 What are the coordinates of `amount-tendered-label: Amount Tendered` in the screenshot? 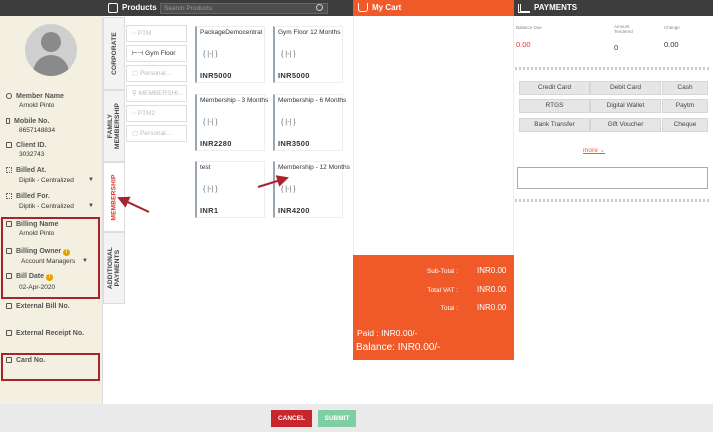 It's located at (623, 29).